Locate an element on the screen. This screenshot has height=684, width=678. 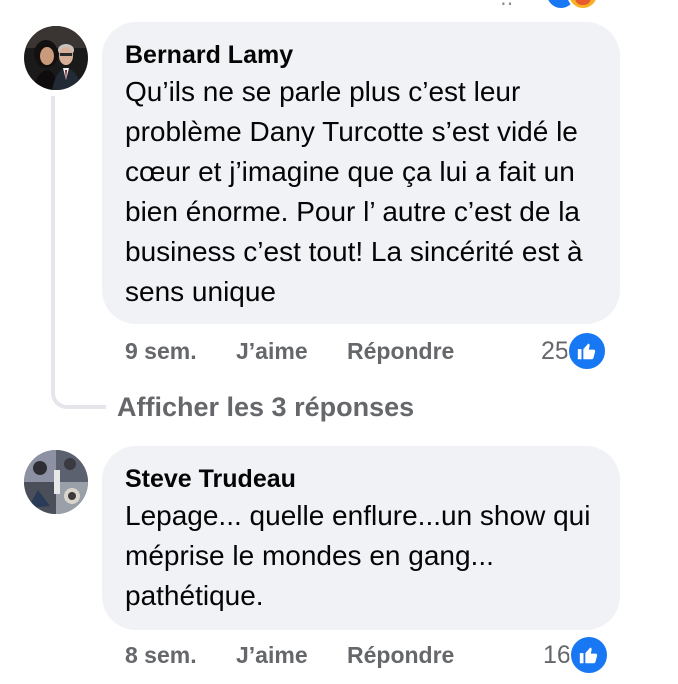
comment-actions: 9 sem. J’aime Répondre is located at coordinates (325, 351).